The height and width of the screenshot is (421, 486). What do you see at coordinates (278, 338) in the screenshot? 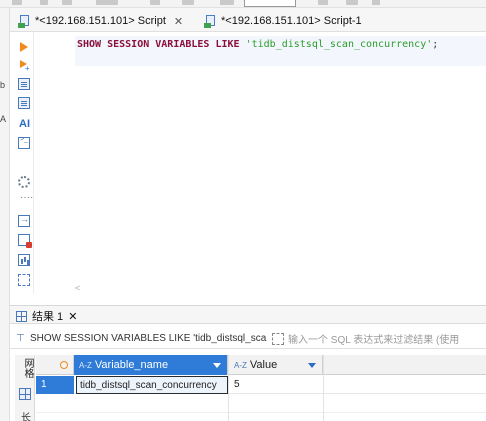
I see `expand-icon` at bounding box center [278, 338].